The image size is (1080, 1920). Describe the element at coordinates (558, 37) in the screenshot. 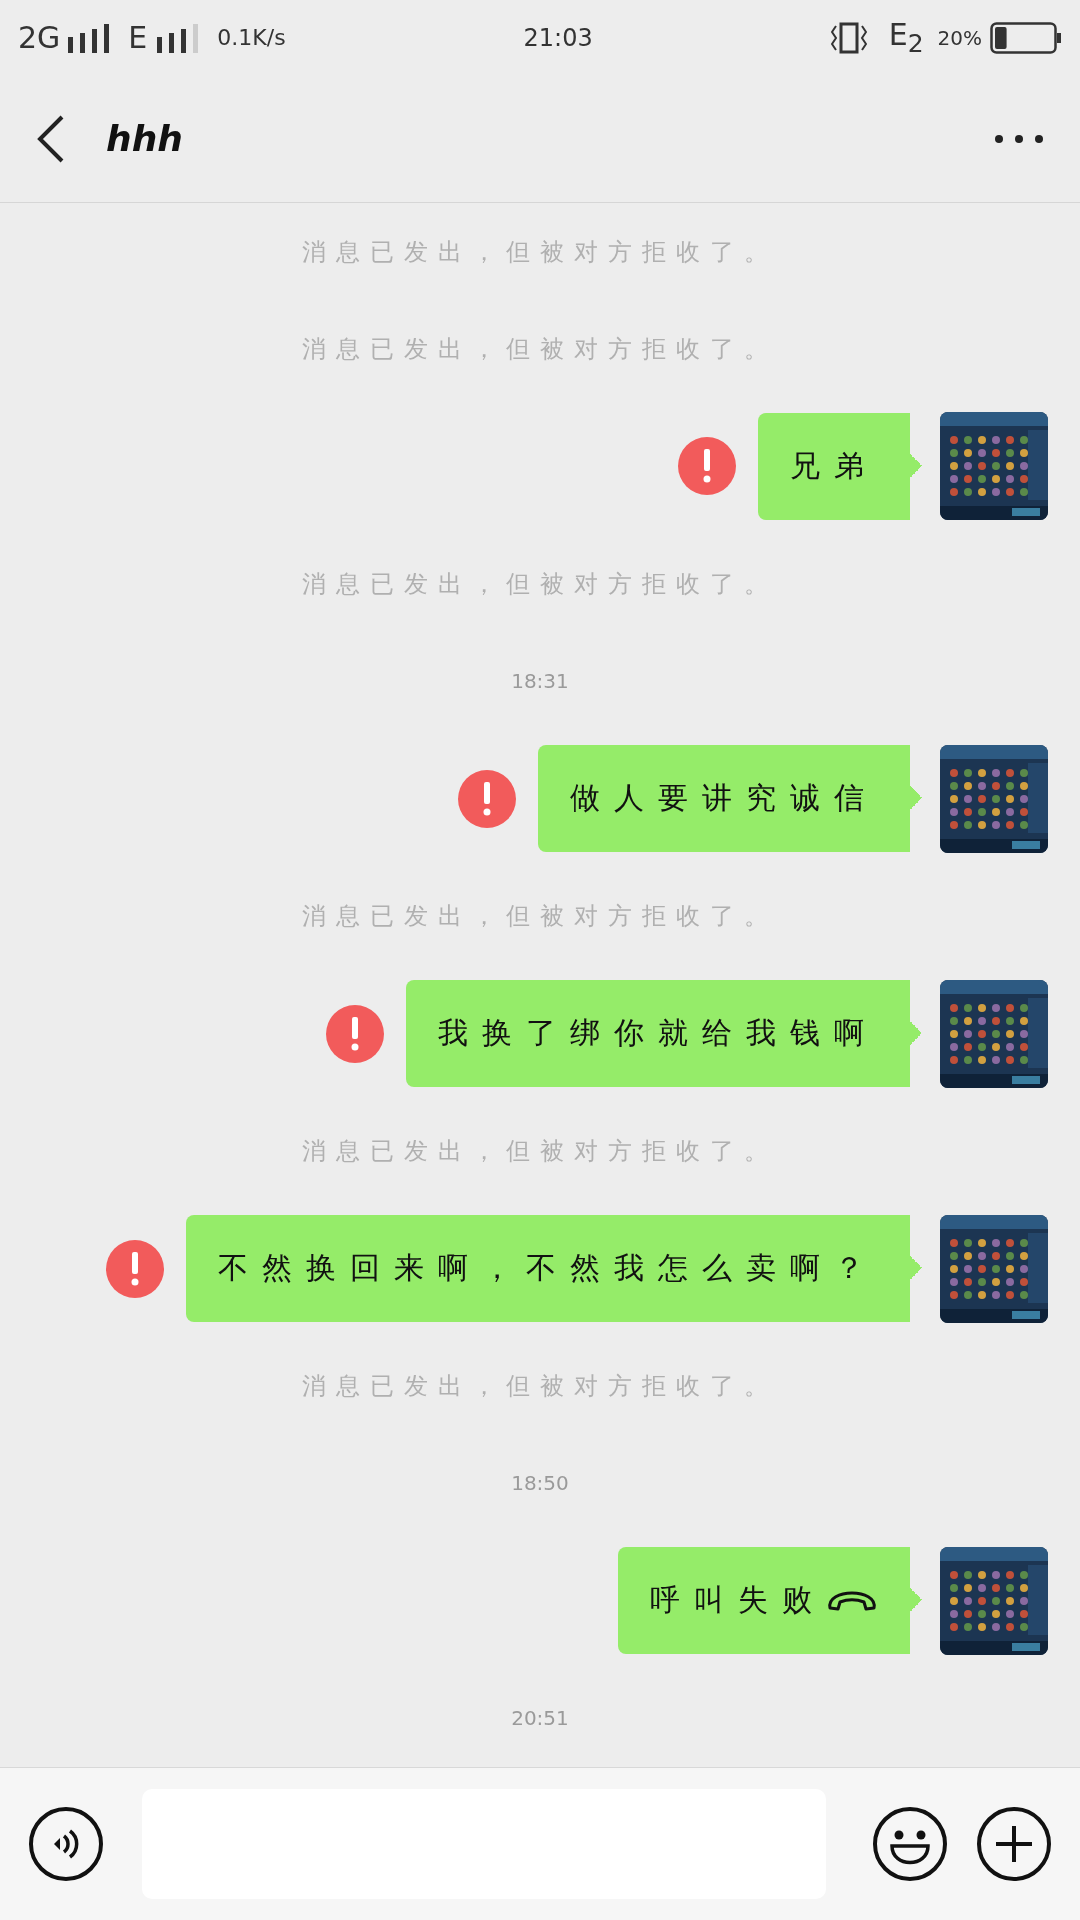

I see `clock: 21:03` at that location.